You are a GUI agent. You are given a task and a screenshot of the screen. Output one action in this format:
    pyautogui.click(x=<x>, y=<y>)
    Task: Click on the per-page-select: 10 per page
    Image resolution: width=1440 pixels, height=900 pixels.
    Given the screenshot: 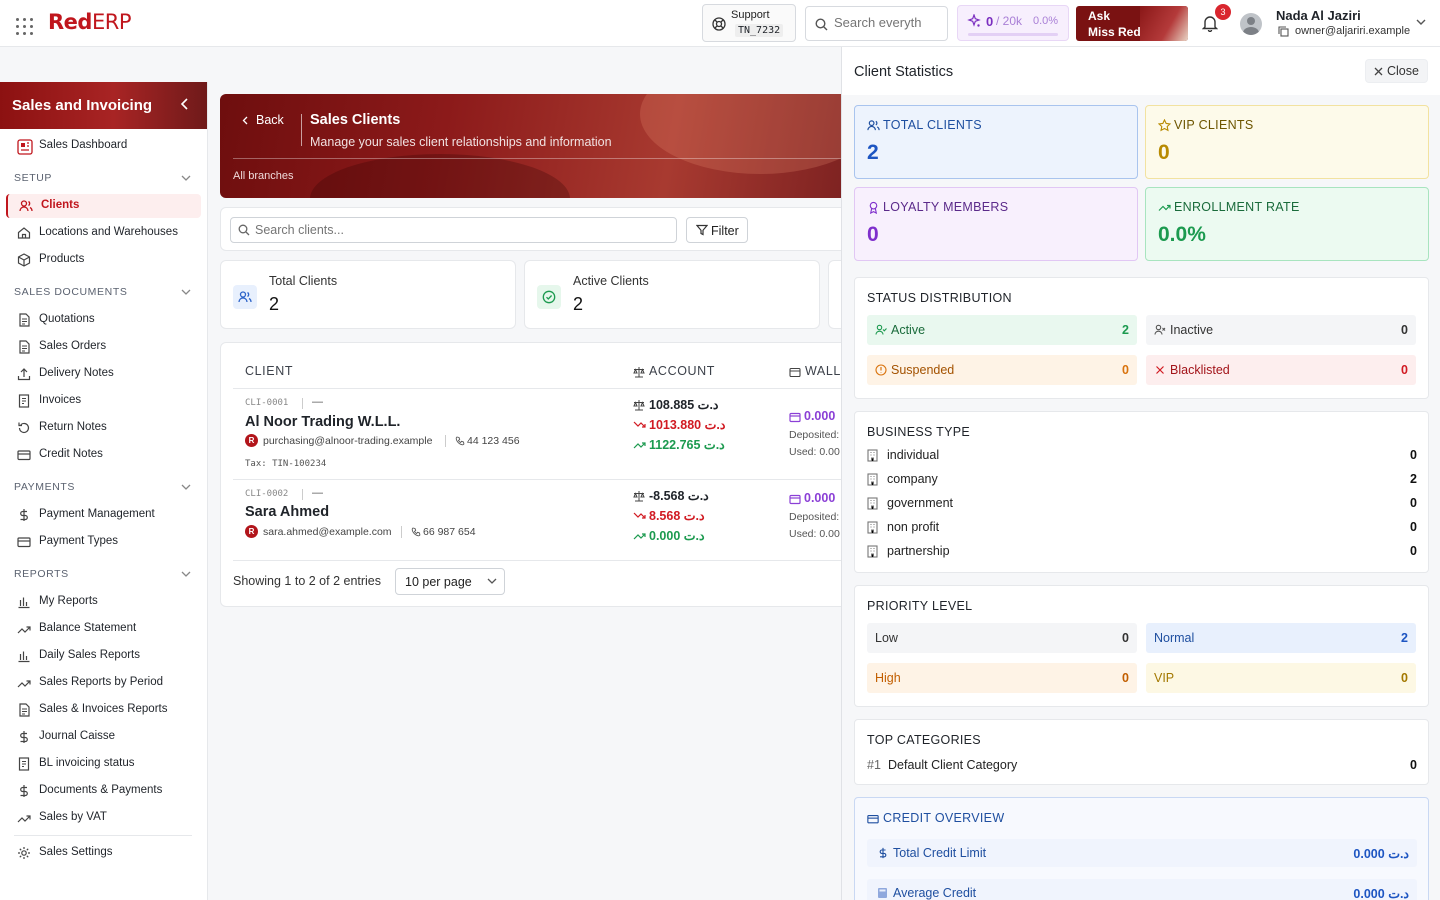 What is the action you would take?
    pyautogui.click(x=450, y=581)
    